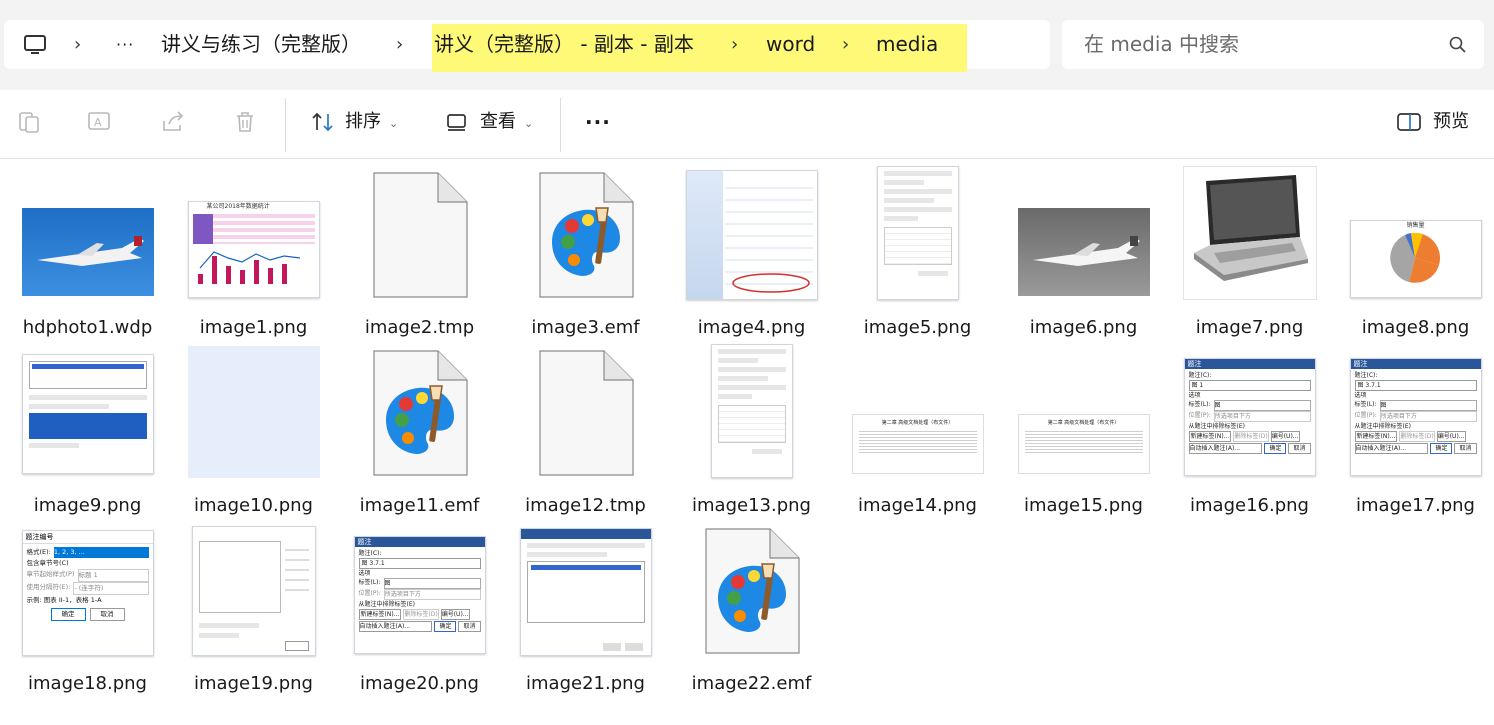  Describe the element at coordinates (323, 122) in the screenshot. I see `sort-icon` at that location.